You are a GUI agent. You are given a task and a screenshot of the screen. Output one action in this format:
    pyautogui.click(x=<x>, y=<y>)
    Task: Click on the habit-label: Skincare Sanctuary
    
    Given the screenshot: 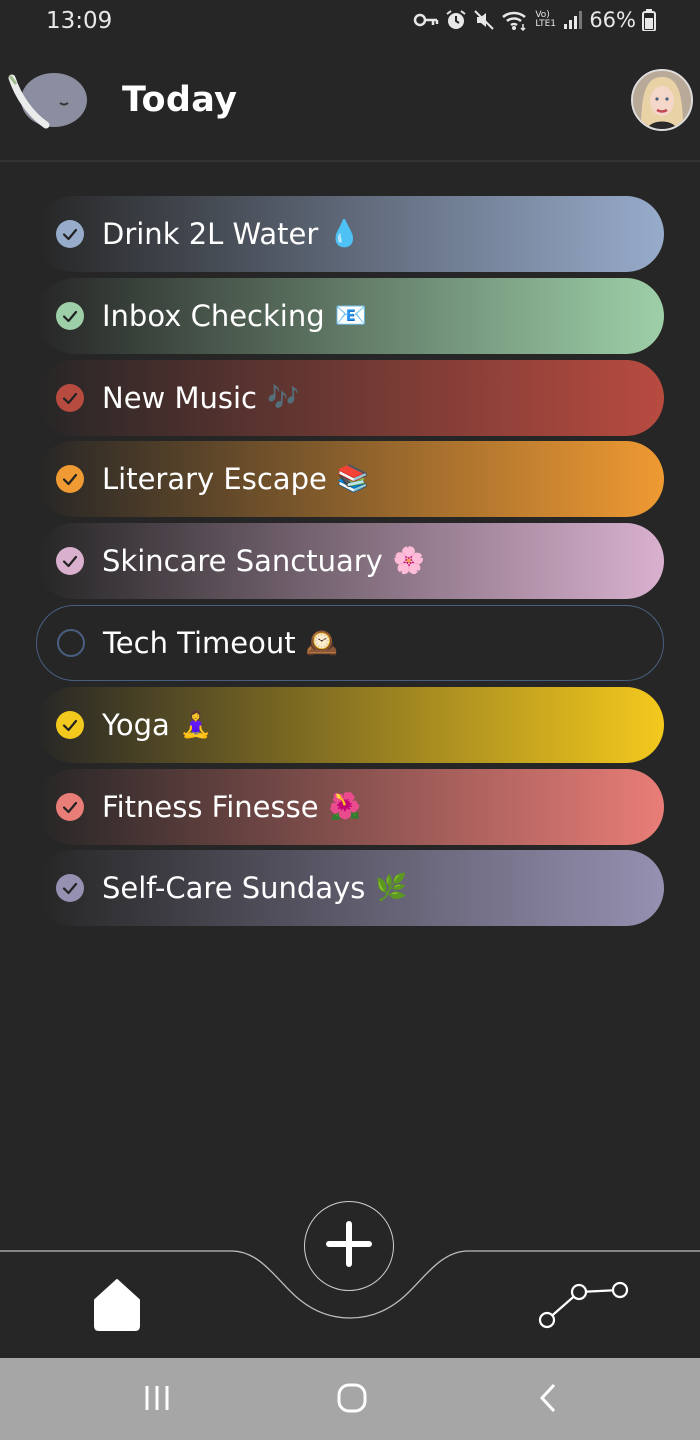 What is the action you would take?
    pyautogui.click(x=242, y=561)
    